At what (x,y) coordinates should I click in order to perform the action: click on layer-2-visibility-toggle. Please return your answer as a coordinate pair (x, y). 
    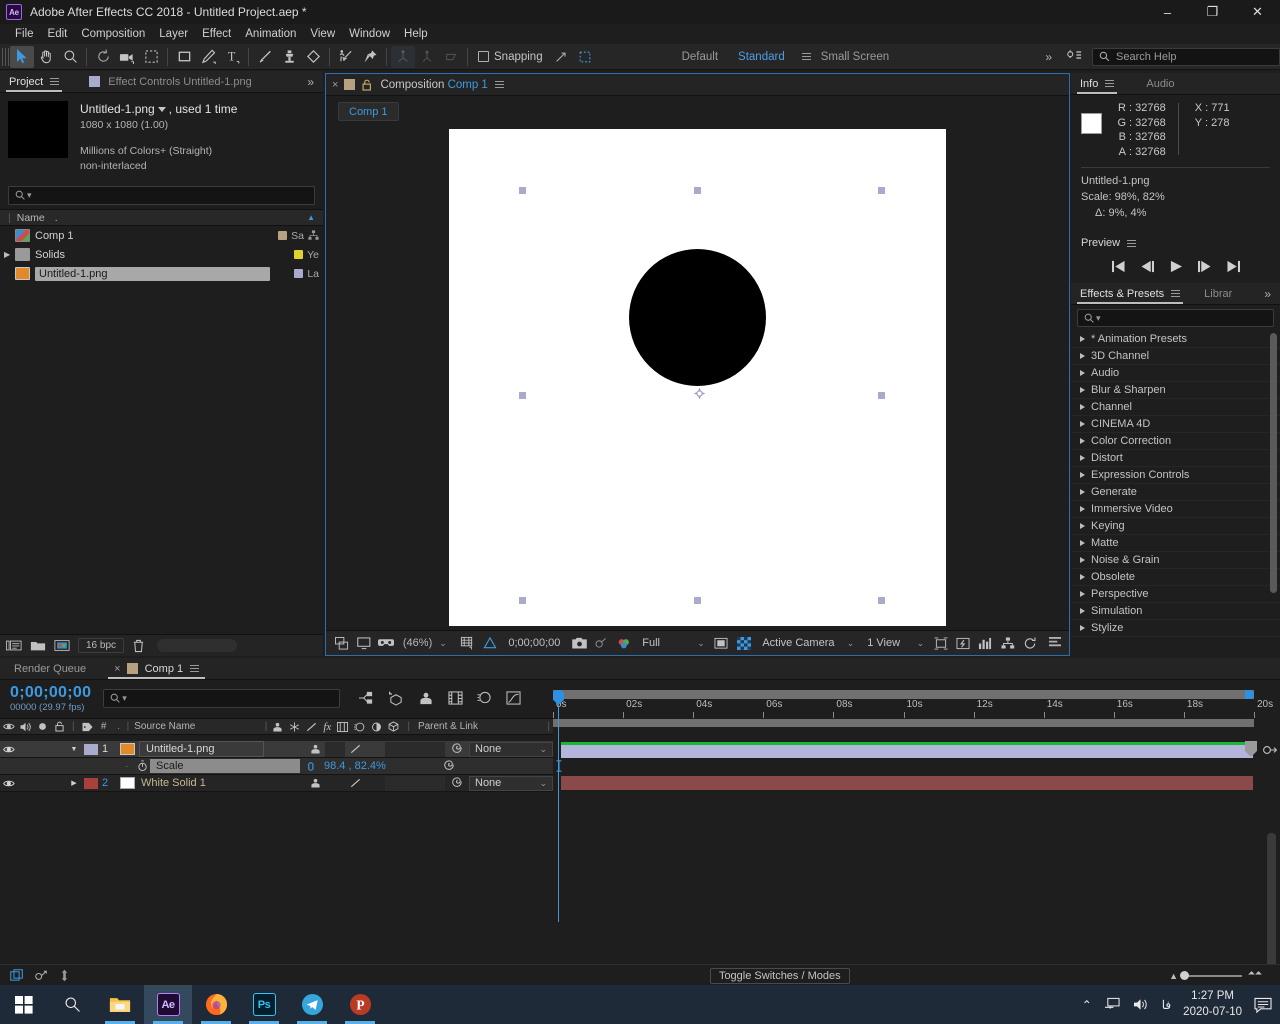
    Looking at the image, I should click on (8, 783).